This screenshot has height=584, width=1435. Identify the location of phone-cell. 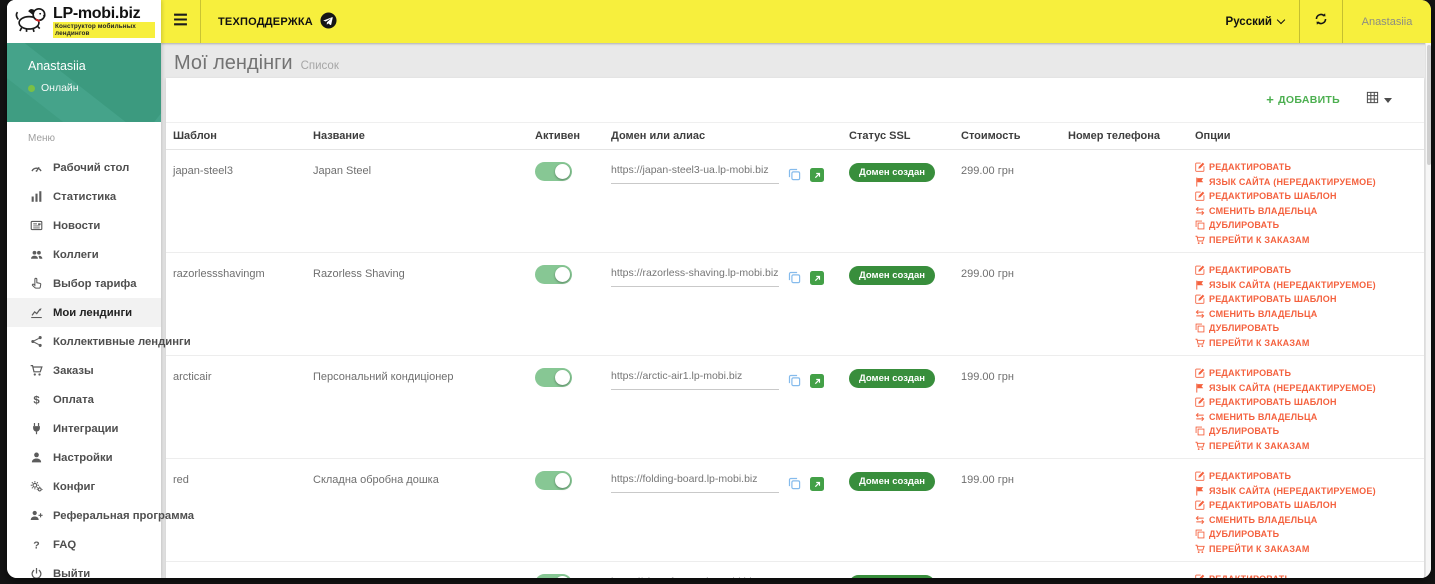
(1124, 363).